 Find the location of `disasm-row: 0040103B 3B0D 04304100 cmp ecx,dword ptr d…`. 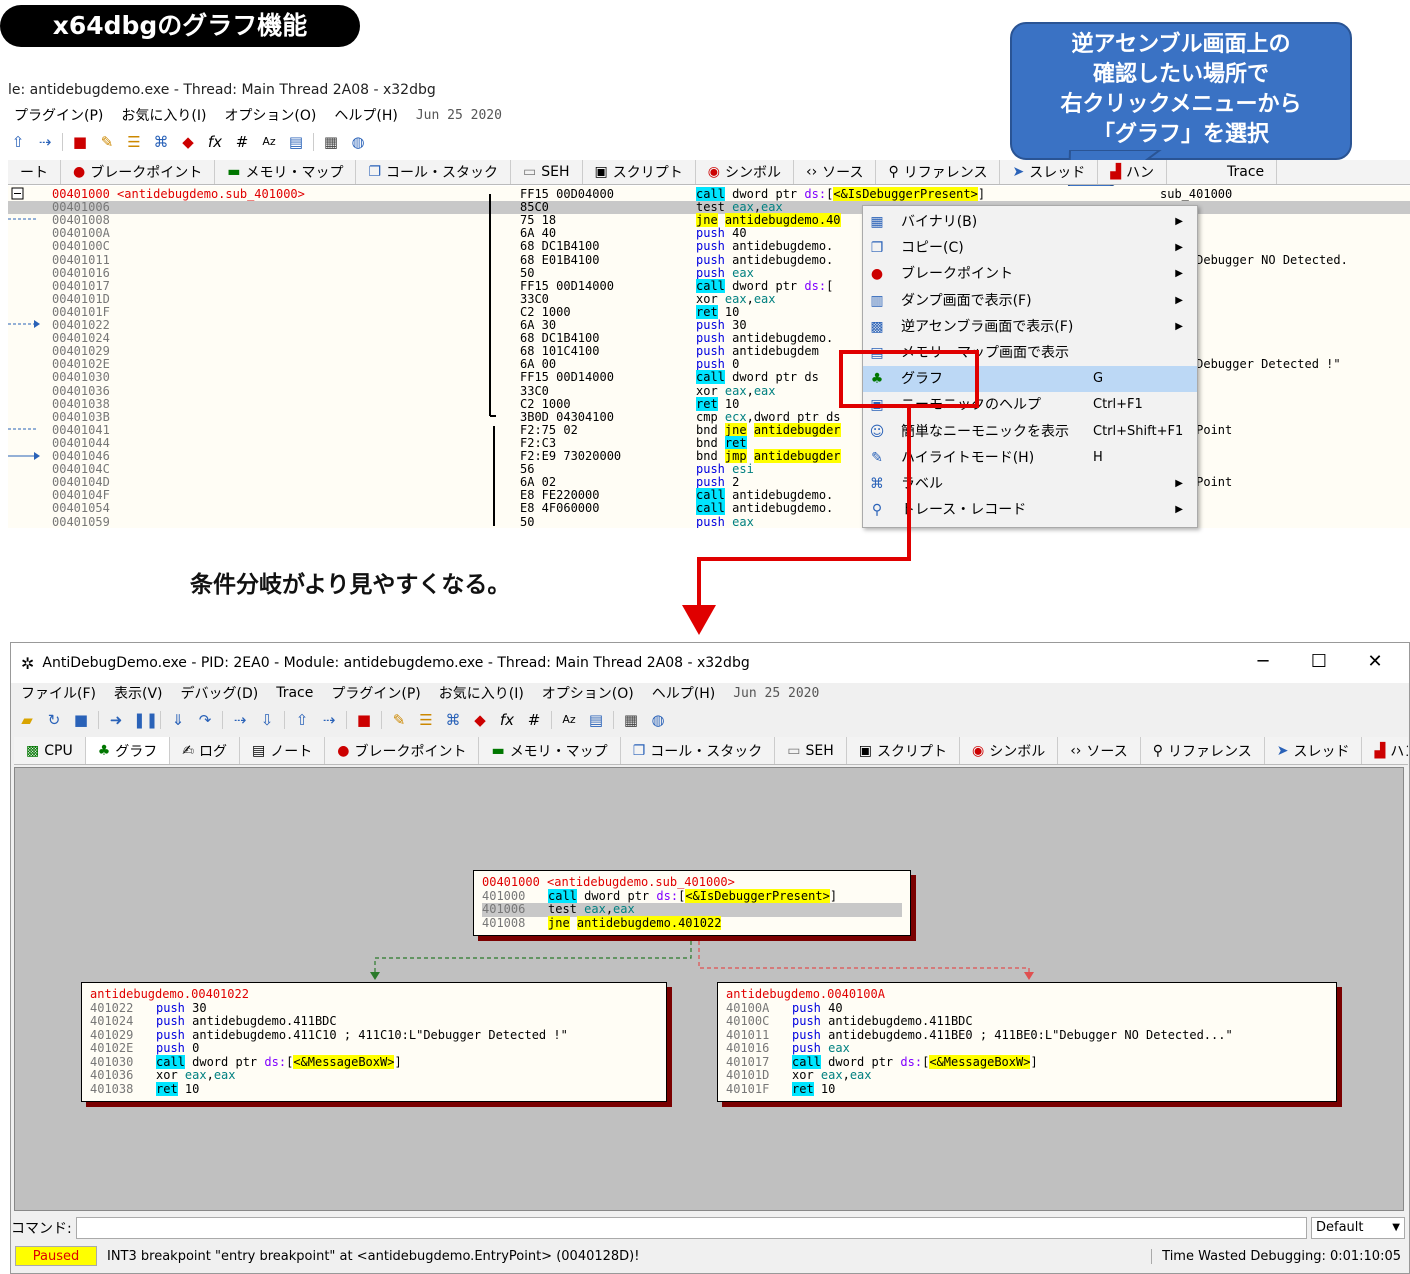

disasm-row: 0040103B 3B0D 04304100 cmp ecx,dword ptr d… is located at coordinates (709, 417).